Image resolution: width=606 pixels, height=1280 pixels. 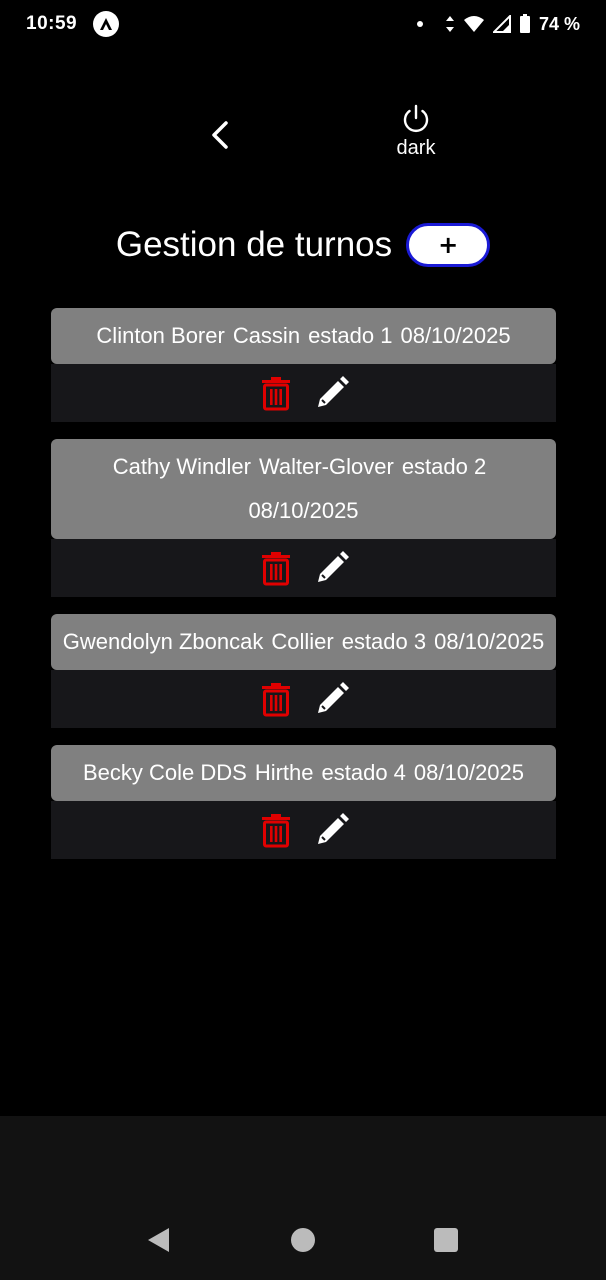 I want to click on header-row: Gestion de turnos +, so click(x=303, y=245).